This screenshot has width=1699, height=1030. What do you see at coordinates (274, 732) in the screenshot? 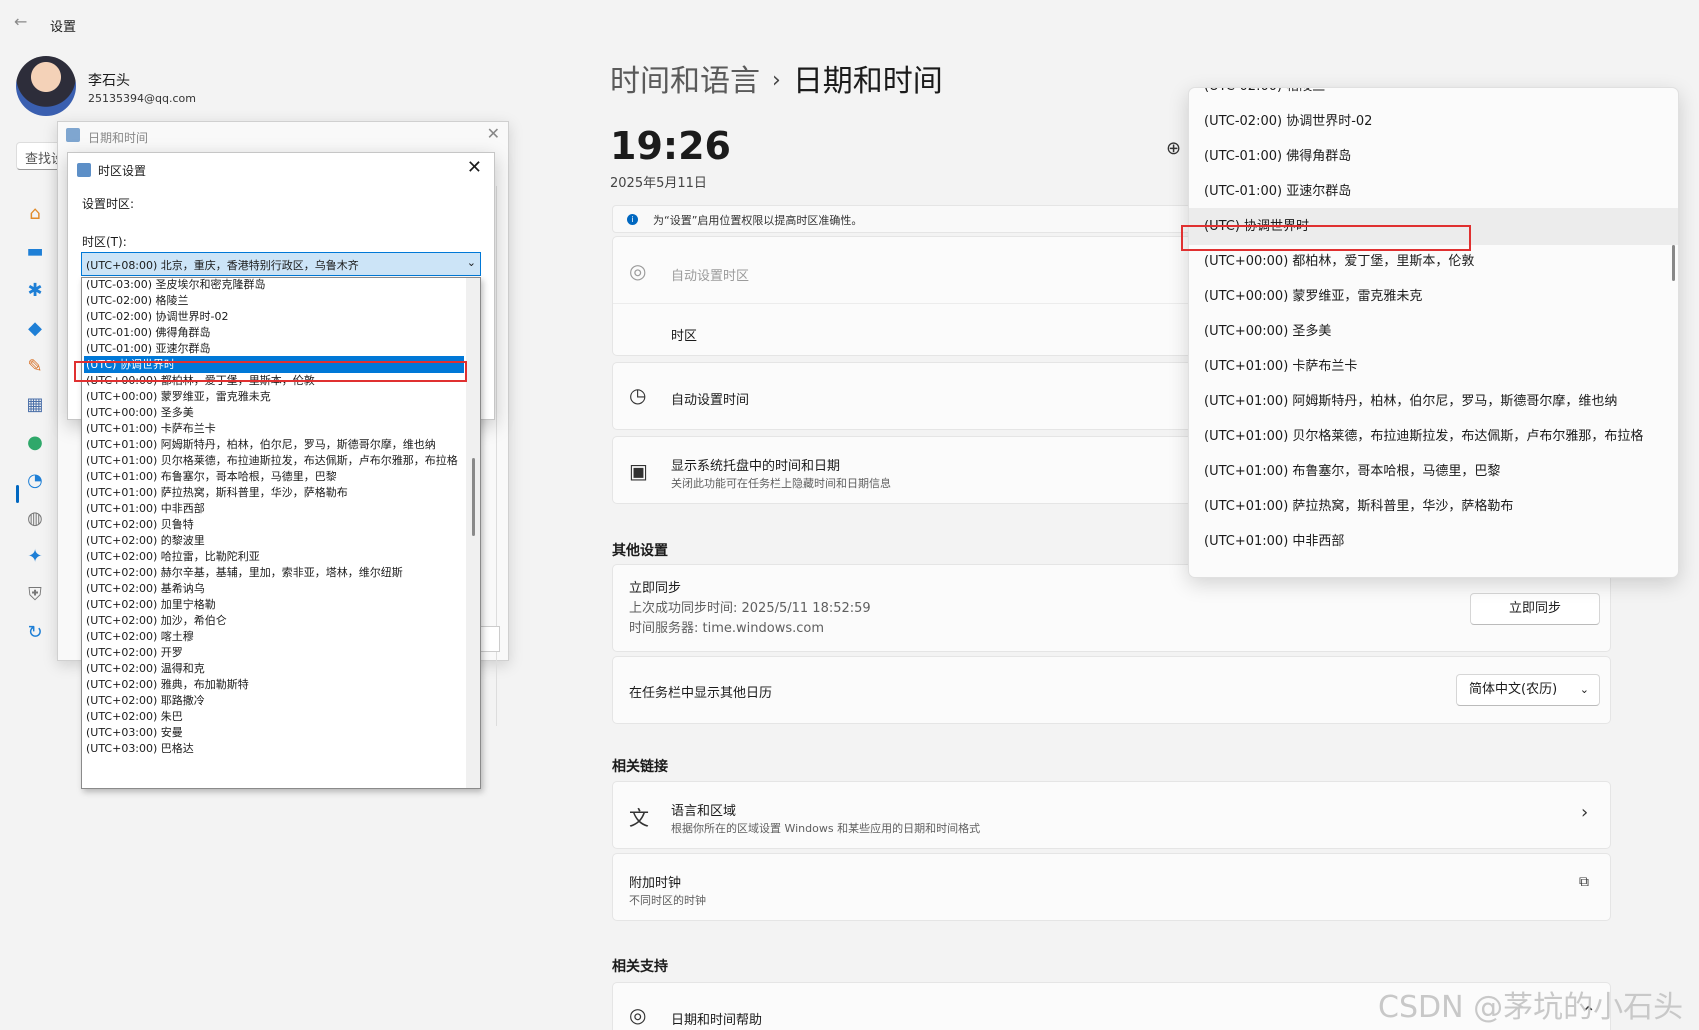
I see `timezone-option: (UTC+03:00) 安曼` at bounding box center [274, 732].